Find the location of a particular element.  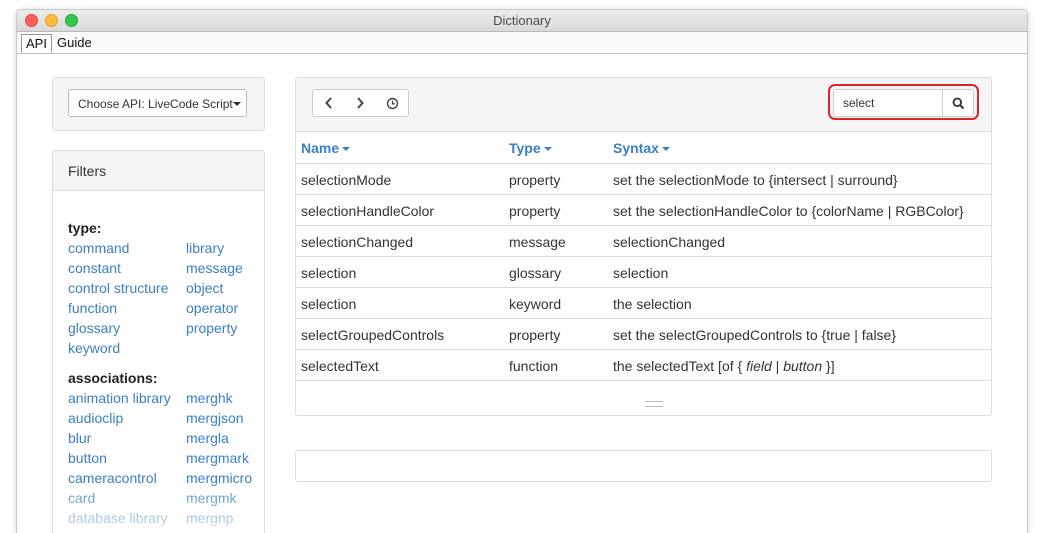

window-title: Dictionary is located at coordinates (522, 20).